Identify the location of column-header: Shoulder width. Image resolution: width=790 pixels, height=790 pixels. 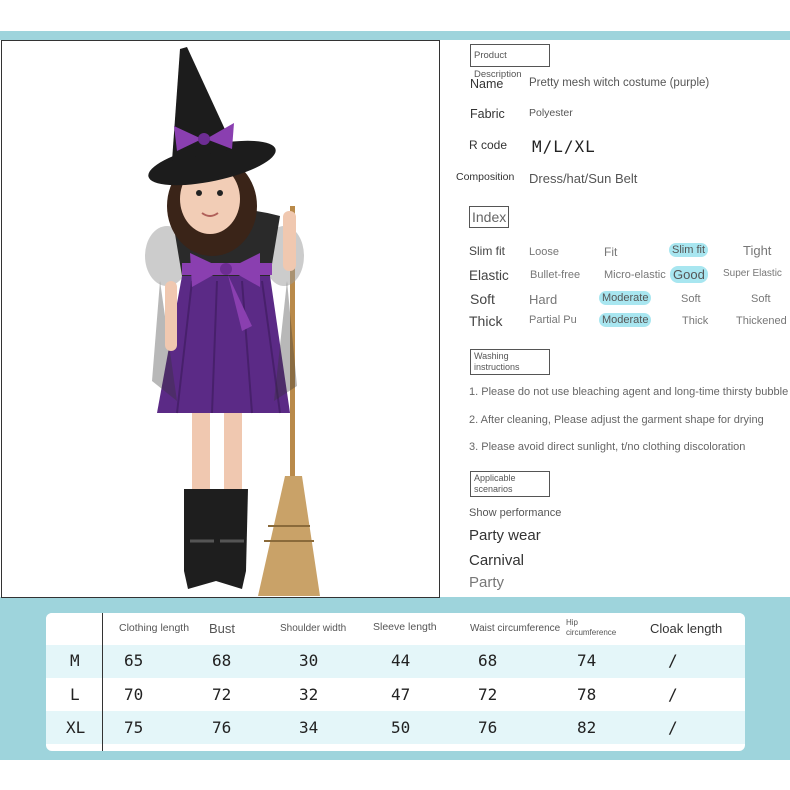
(313, 628).